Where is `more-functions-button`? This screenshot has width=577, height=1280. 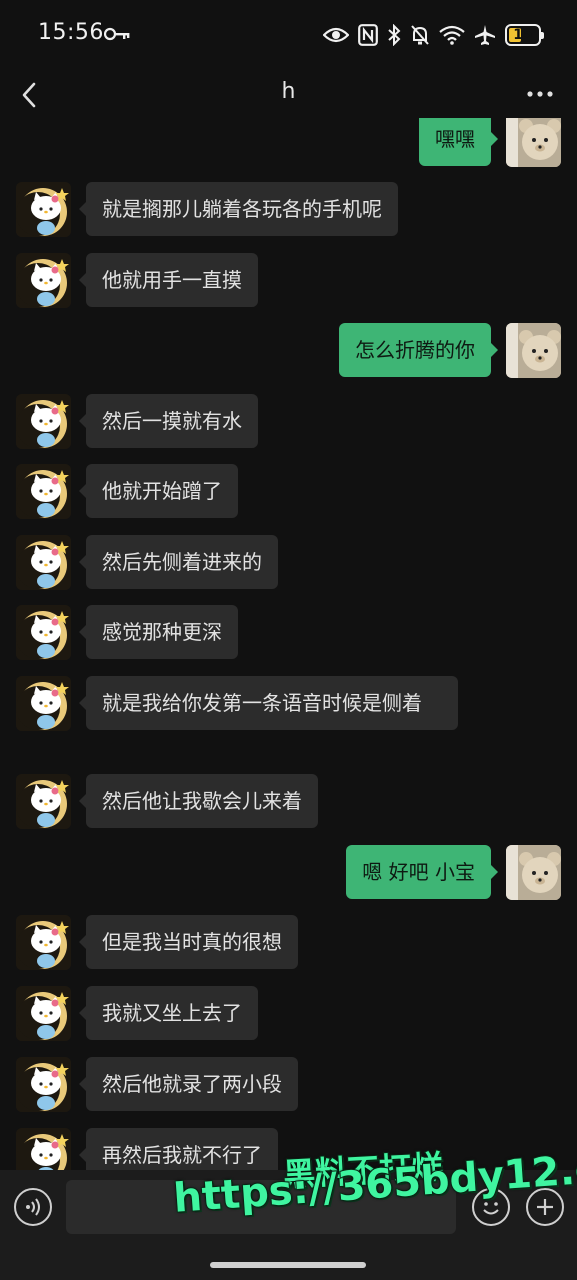 more-functions-button is located at coordinates (545, 1207).